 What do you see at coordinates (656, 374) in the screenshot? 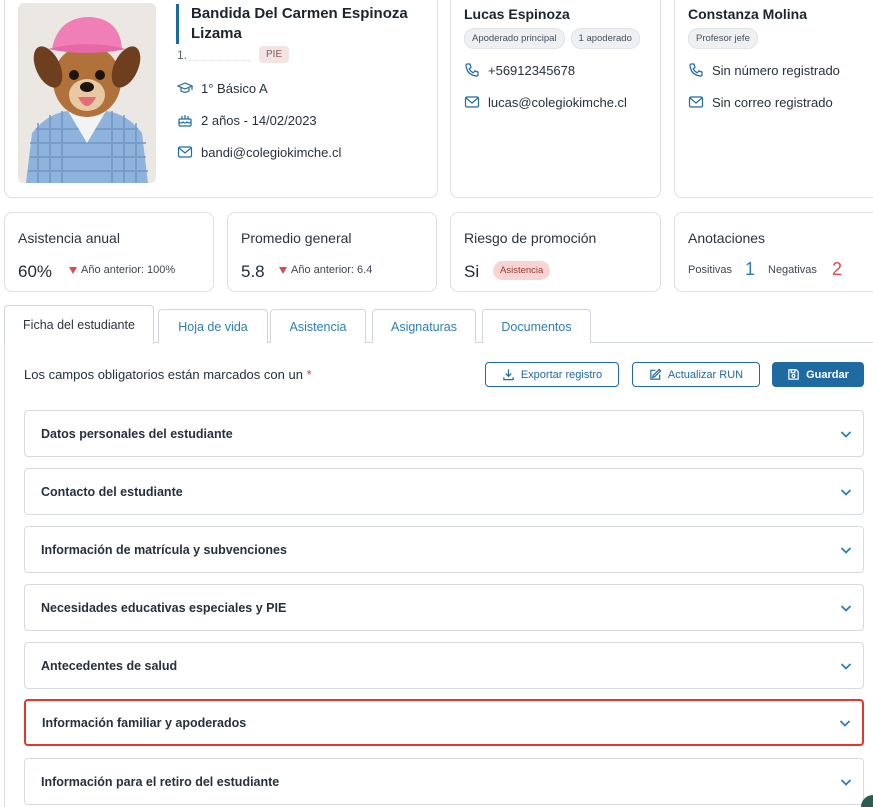
I see `edit-icon` at bounding box center [656, 374].